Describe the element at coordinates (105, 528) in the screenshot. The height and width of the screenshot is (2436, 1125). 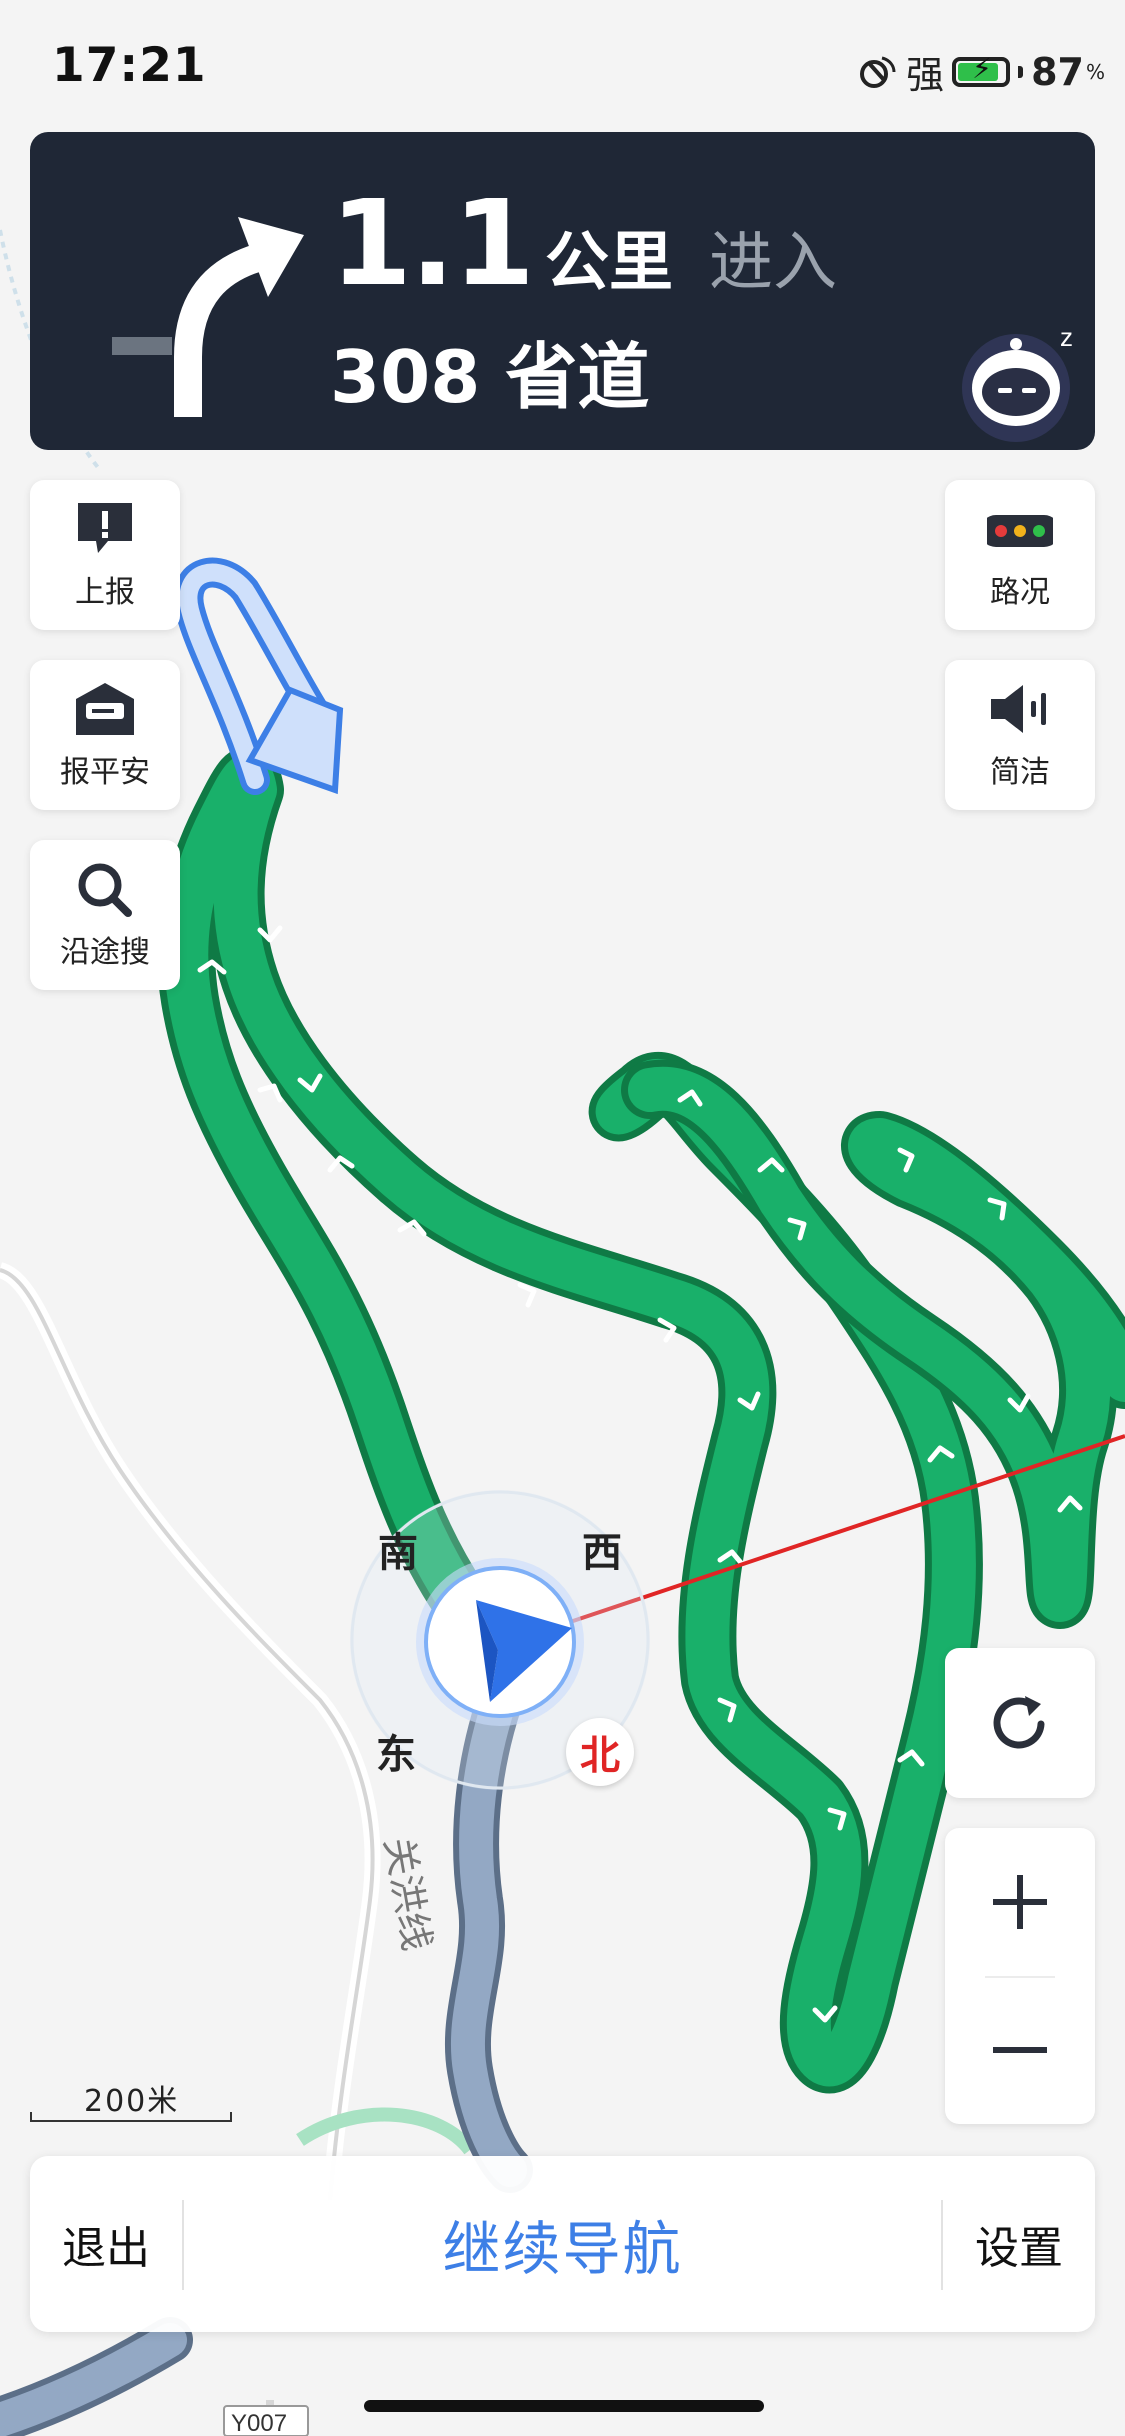
I see `report-icon` at that location.